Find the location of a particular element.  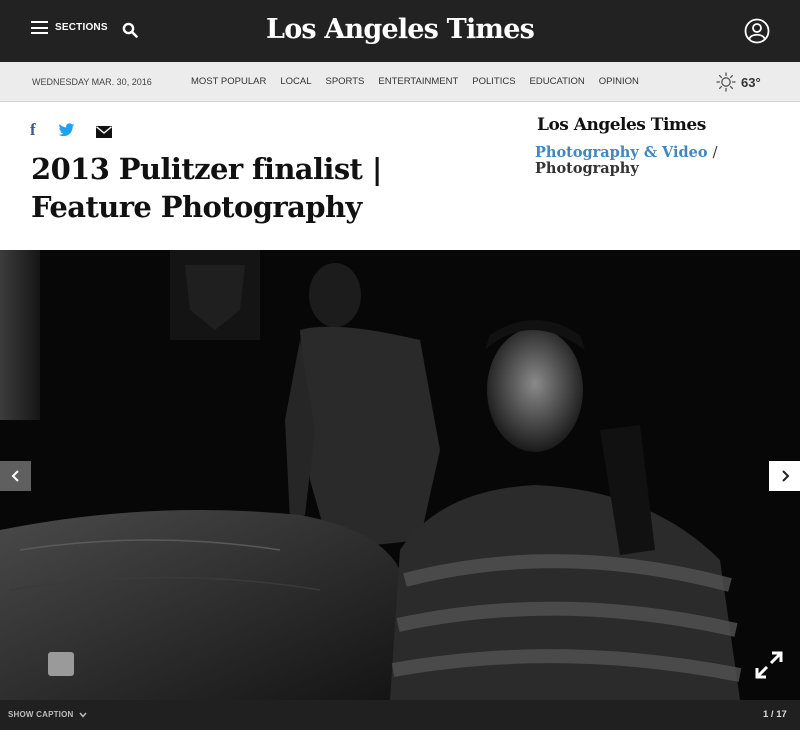

twitter-icon is located at coordinates (66, 130).